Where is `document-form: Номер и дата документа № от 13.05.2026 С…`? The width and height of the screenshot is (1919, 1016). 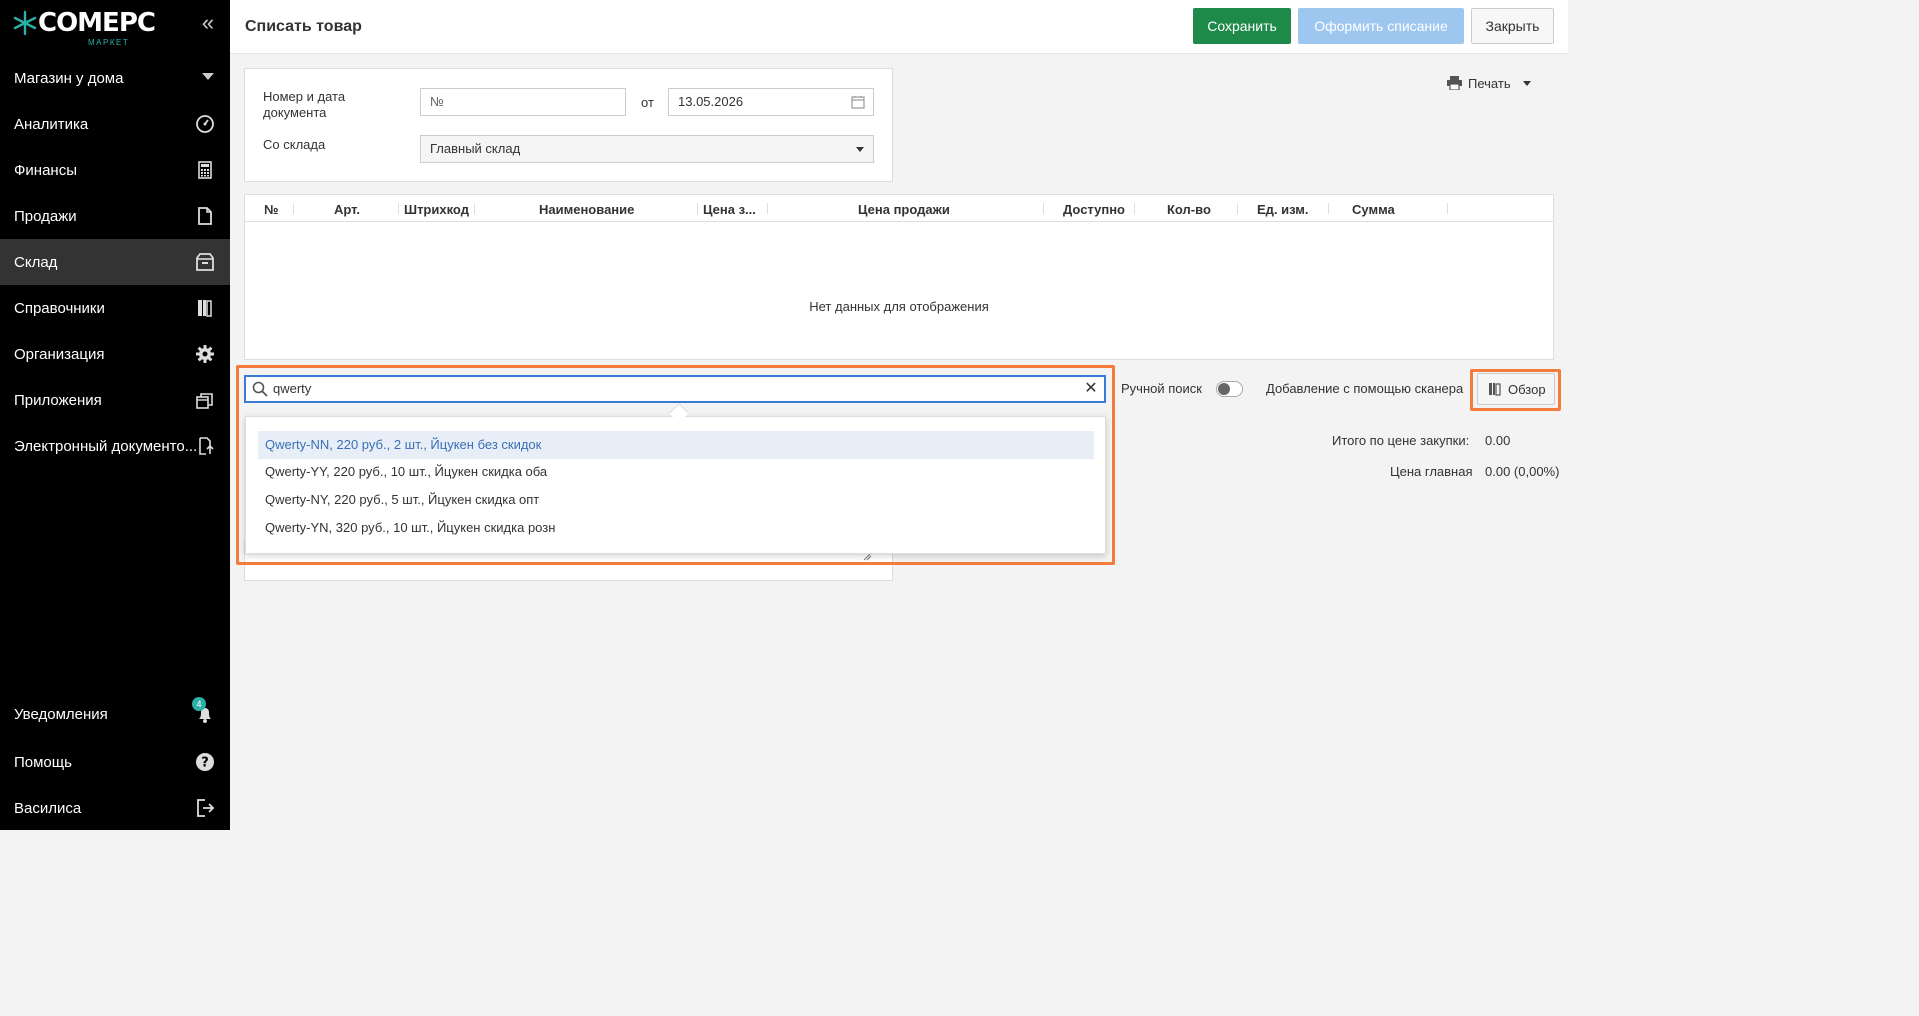
document-form: Номер и дата документа № от 13.05.2026 С… is located at coordinates (568, 125).